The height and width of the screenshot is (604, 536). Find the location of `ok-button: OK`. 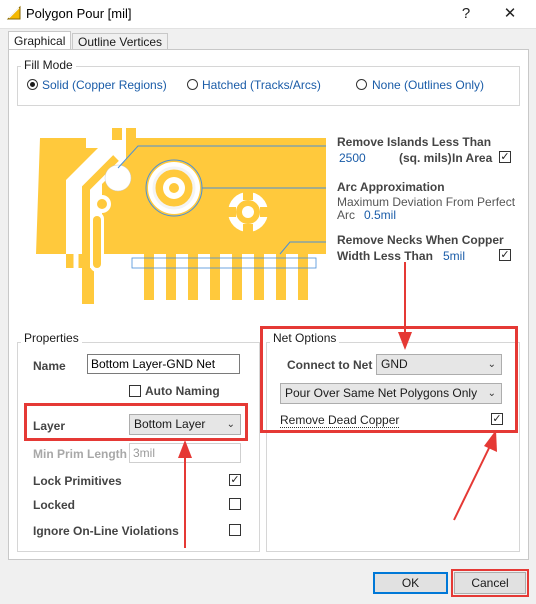

ok-button: OK is located at coordinates (410, 583).